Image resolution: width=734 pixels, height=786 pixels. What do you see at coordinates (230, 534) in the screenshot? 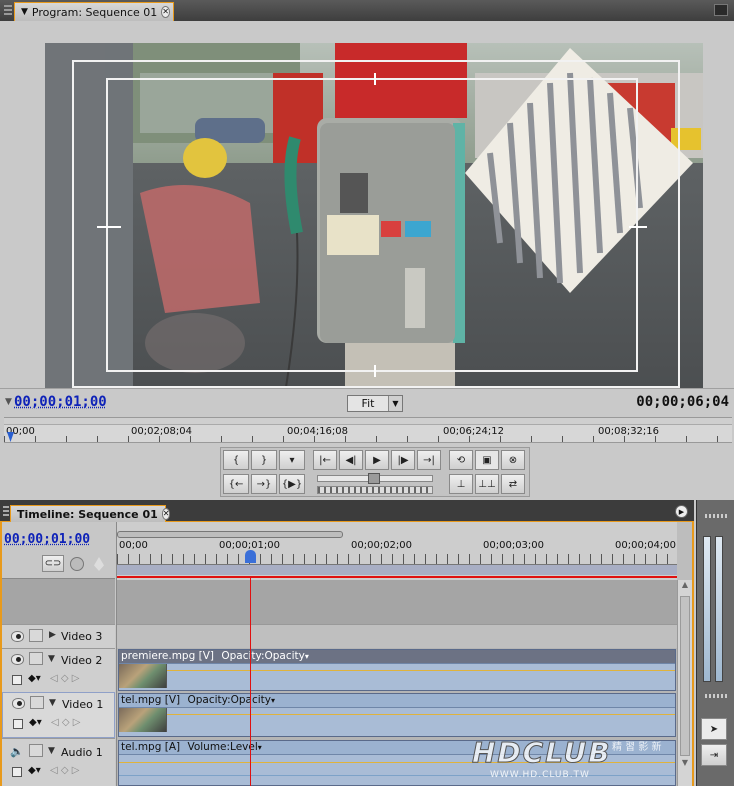
I see `zoom-scroll-bar` at bounding box center [230, 534].